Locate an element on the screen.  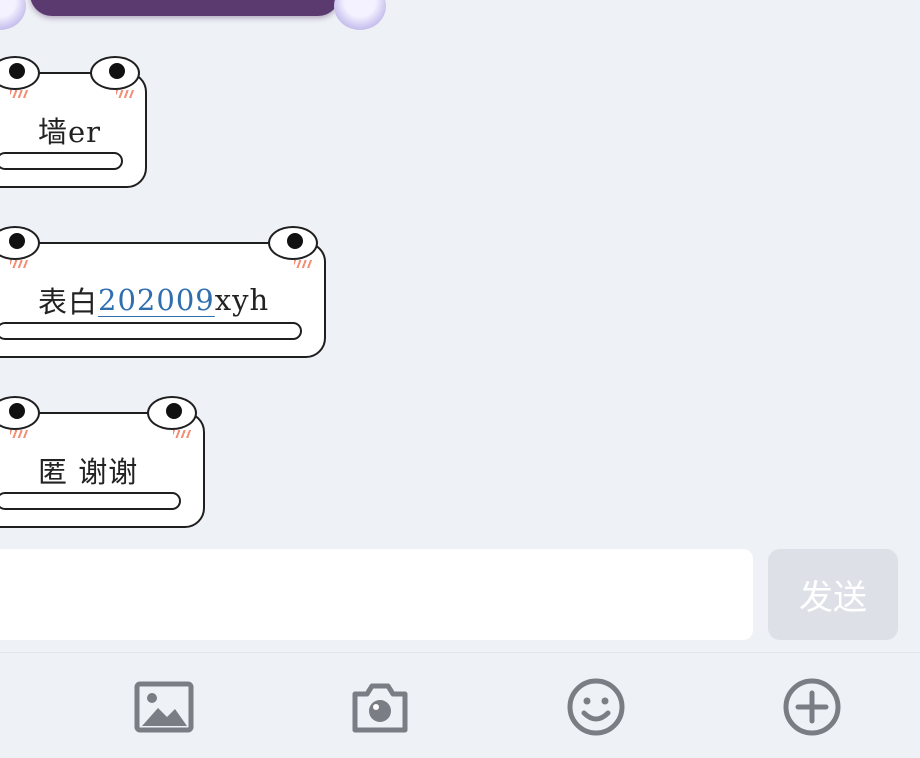
message-text: 表白 202009 xyh is located at coordinates (153, 300).